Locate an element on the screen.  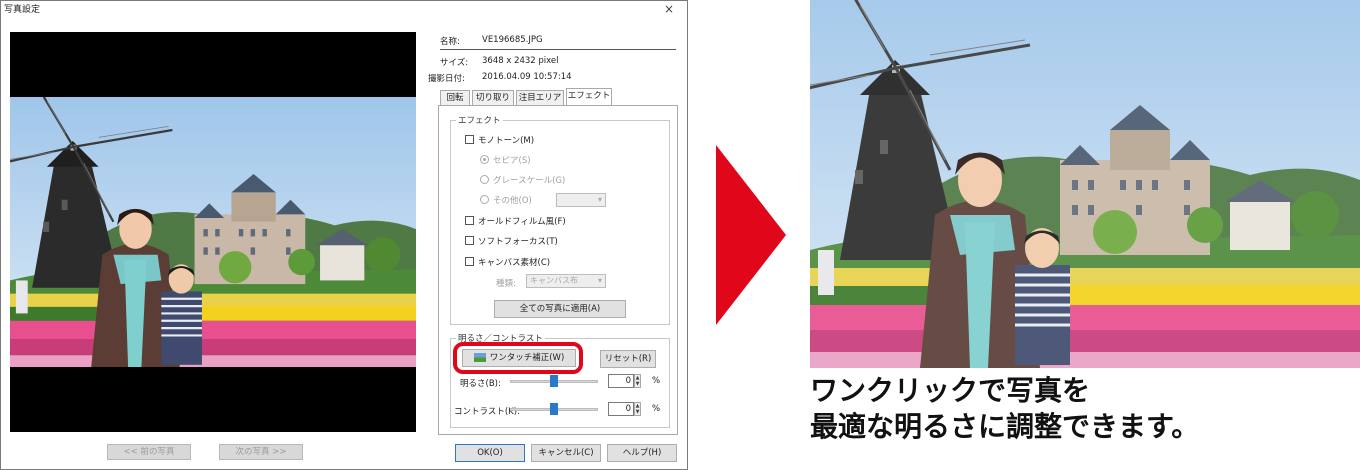
brightness-stepper: ▲ ▼ is located at coordinates (637, 381).